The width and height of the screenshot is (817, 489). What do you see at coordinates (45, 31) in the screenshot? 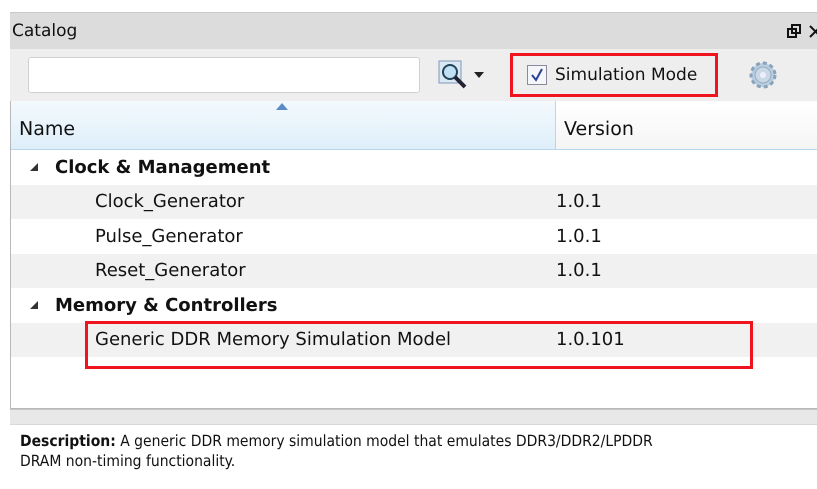
I see `panel-title: Catalog` at bounding box center [45, 31].